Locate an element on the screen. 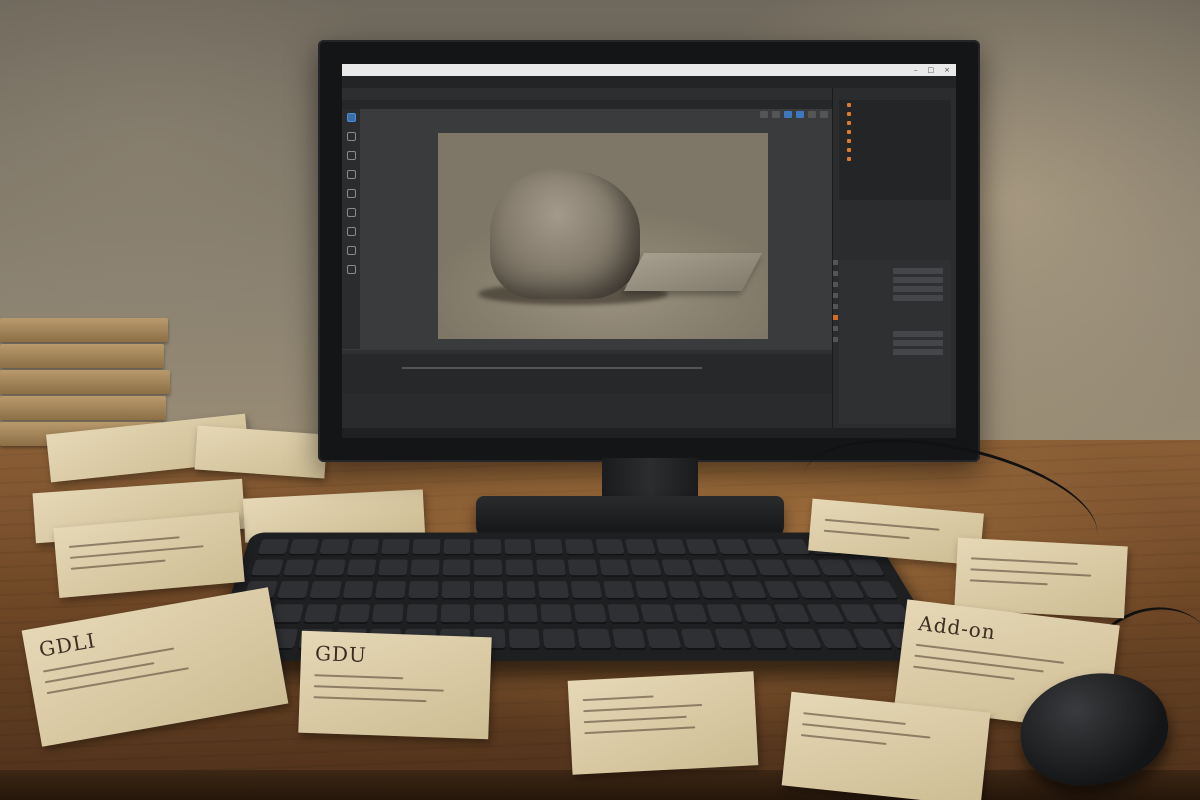 This screenshot has height=800, width=1200. select-tool-icon is located at coordinates (351, 117).